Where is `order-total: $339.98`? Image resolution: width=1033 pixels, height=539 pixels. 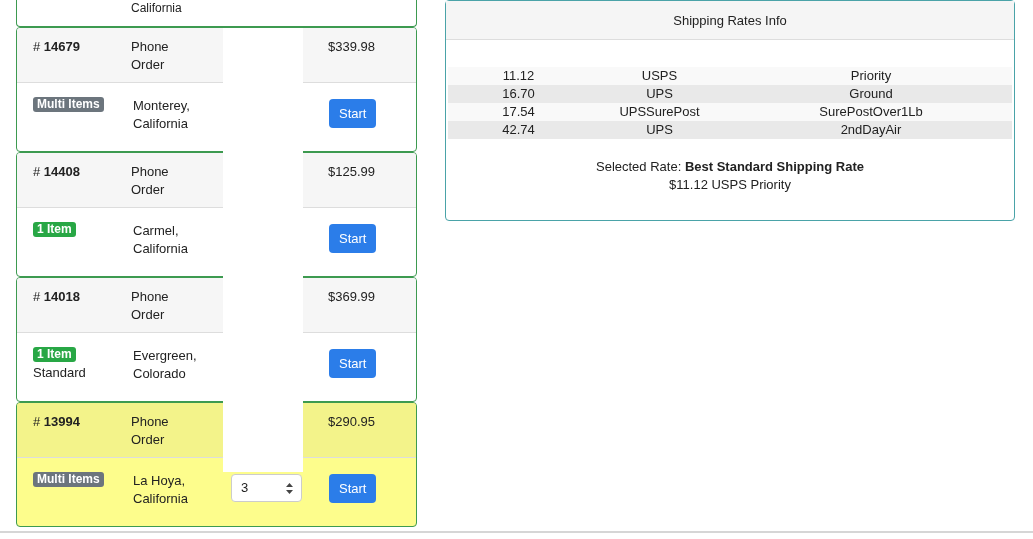 order-total: $339.98 is located at coordinates (351, 47).